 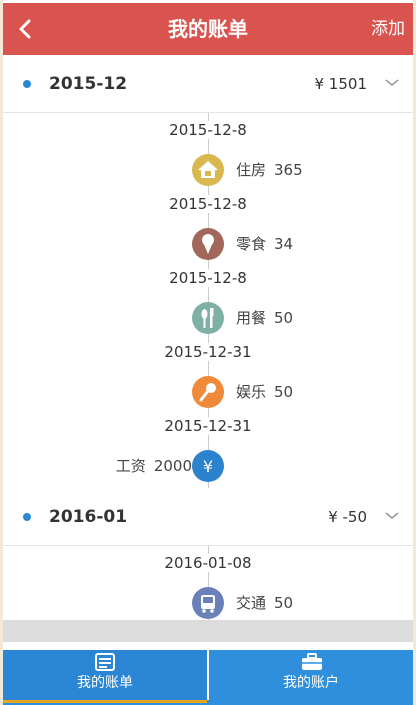 I want to click on month-label: 2015-12, so click(x=88, y=84).